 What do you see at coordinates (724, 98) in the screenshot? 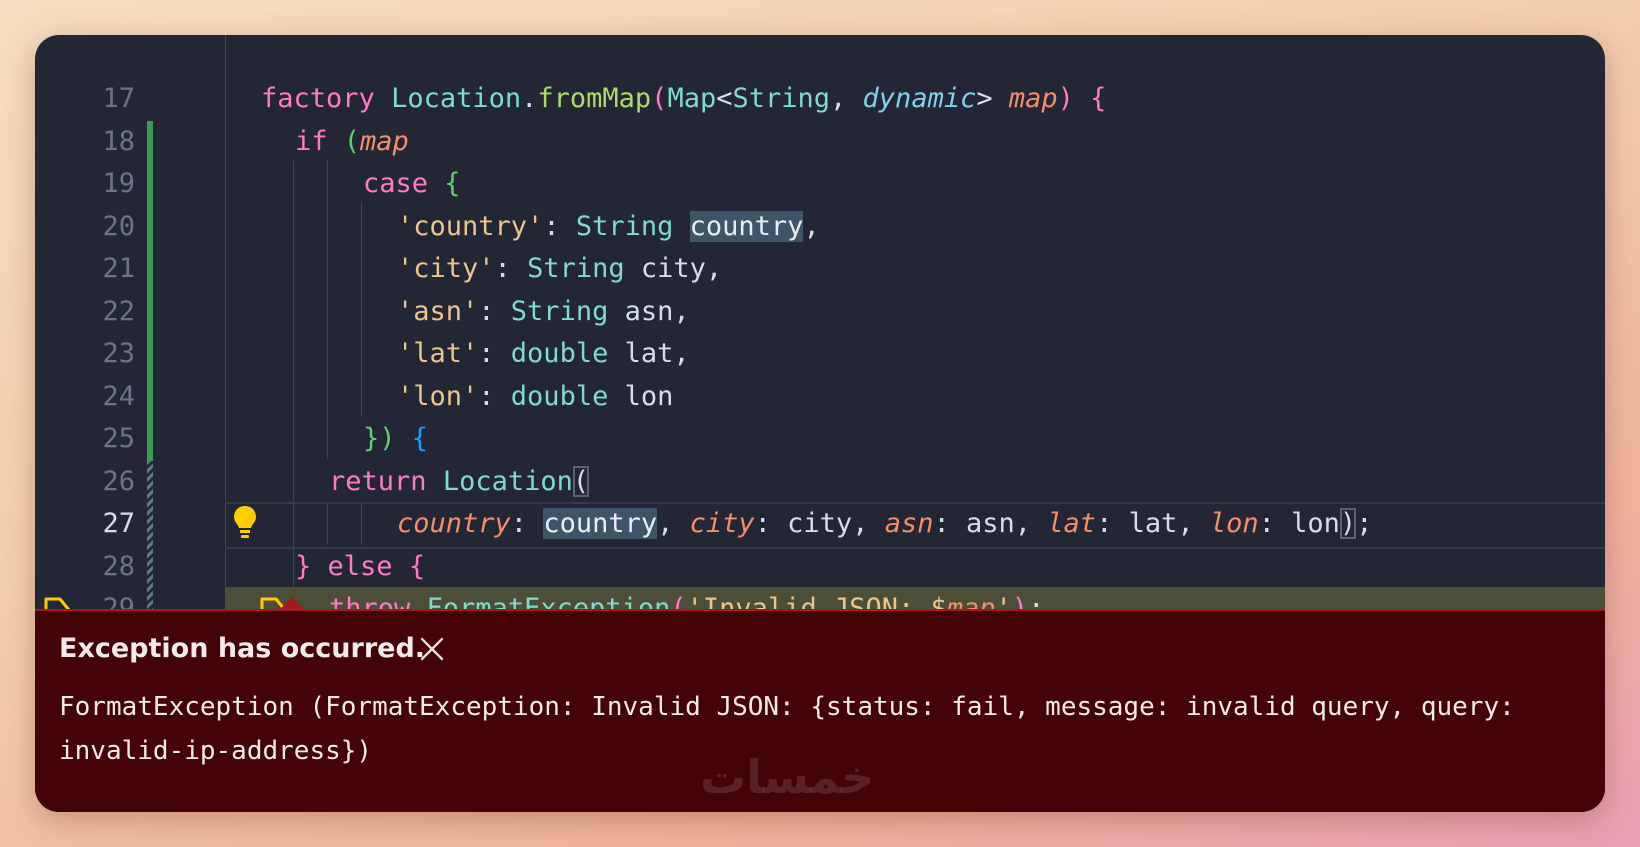
I see `code-token: <` at bounding box center [724, 98].